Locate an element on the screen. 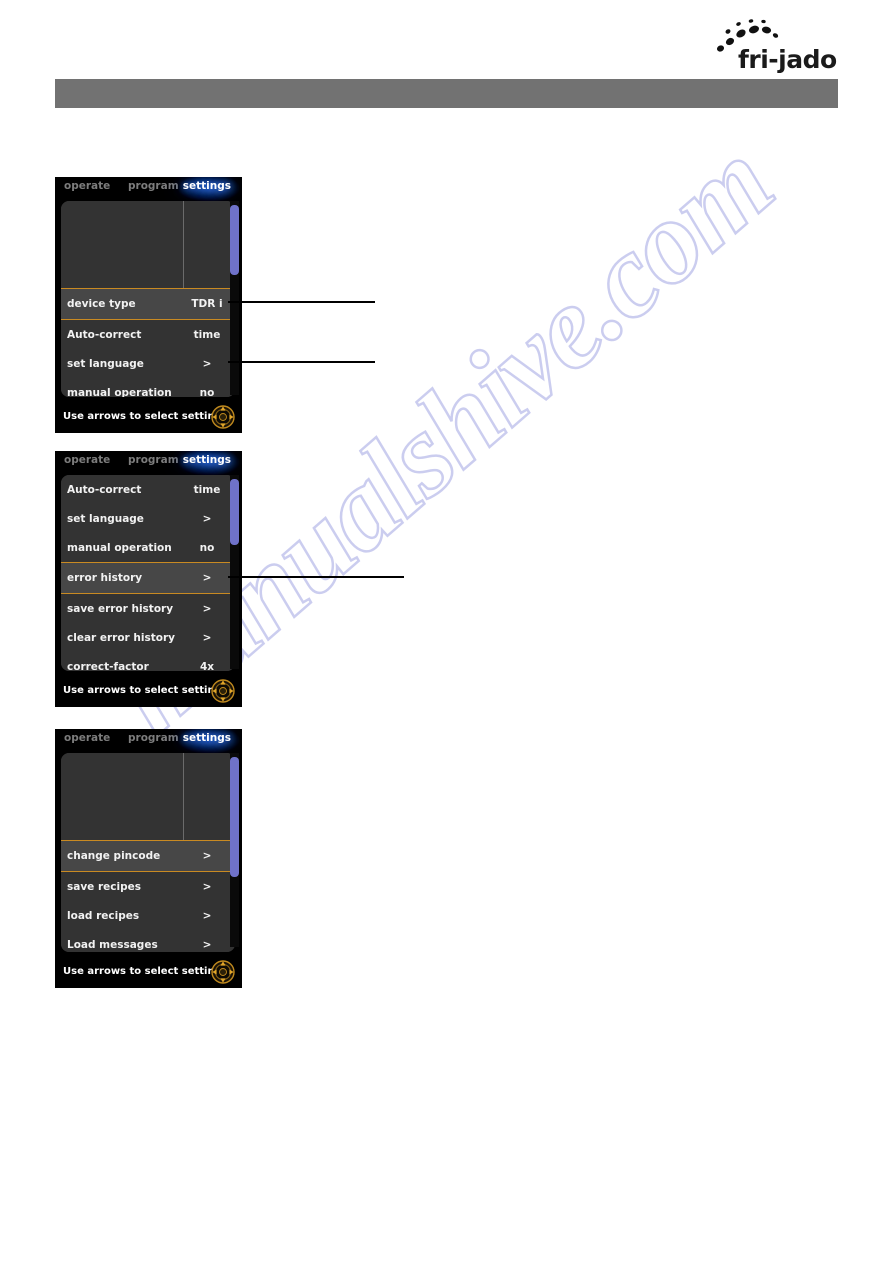 The image size is (893, 1263). callout-error-history is located at coordinates (316, 577).